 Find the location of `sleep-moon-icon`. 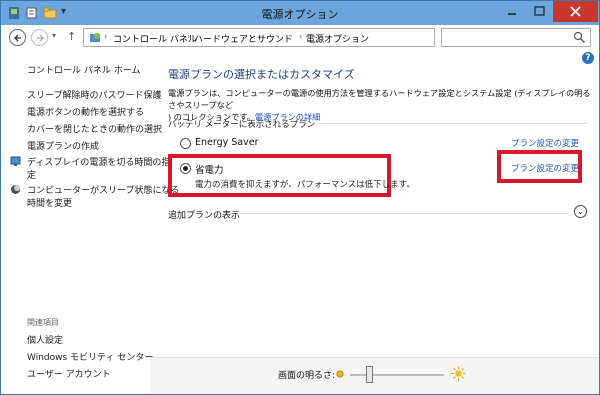

sleep-moon-icon is located at coordinates (15, 189).